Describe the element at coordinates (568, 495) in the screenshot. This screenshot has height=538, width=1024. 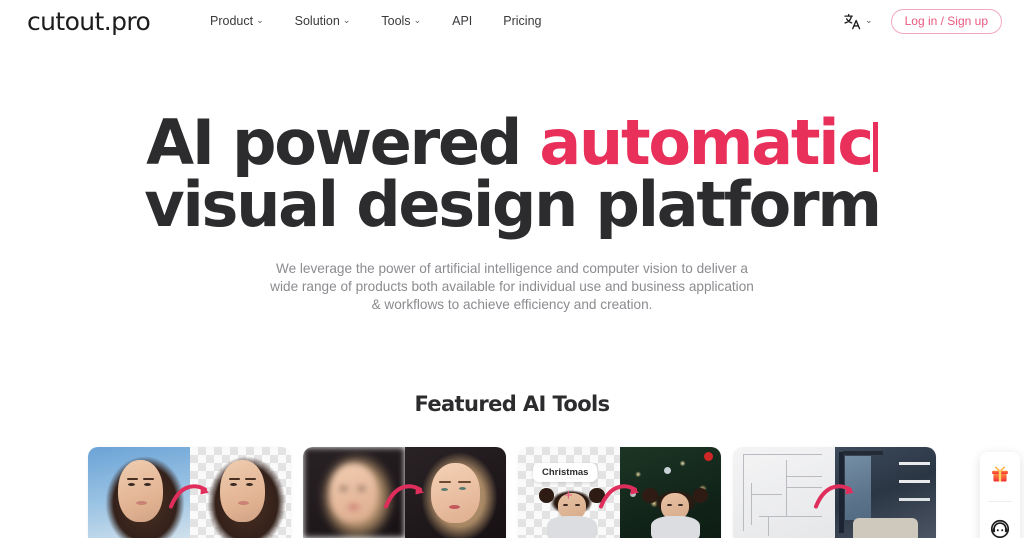
I see `plus-icon: +` at that location.